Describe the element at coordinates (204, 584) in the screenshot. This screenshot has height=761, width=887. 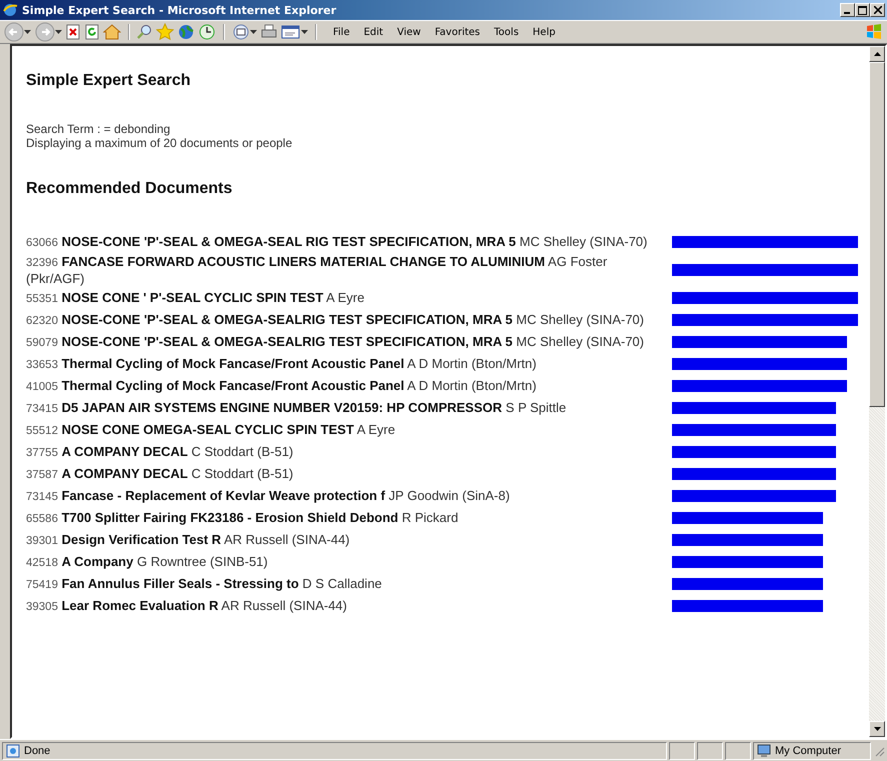
I see `document-entry: 75419 Fan Annulus Filler Seals - Stressing to D S Calladine` at that location.